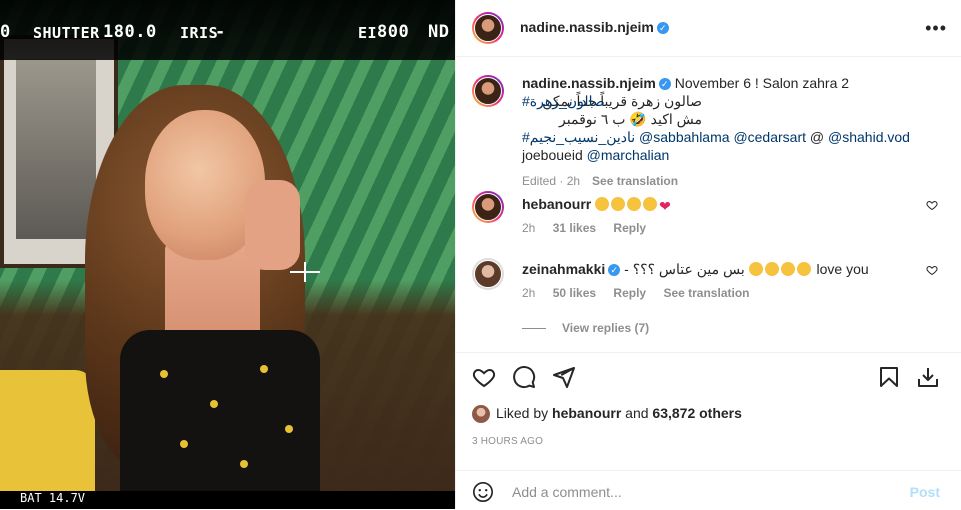 The height and width of the screenshot is (510, 961). Describe the element at coordinates (936, 28) in the screenshot. I see `more-icon: •••` at that location.